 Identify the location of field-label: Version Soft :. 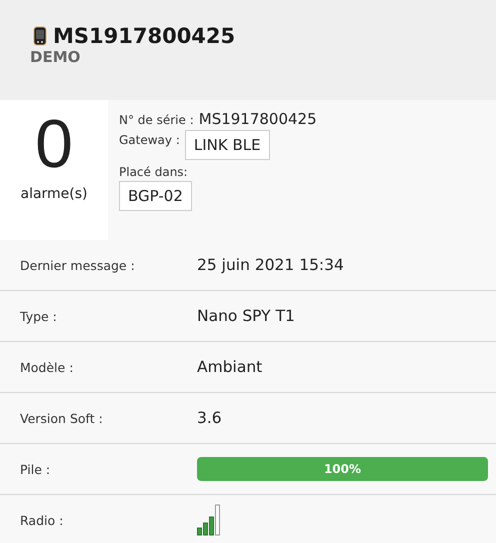
(62, 418).